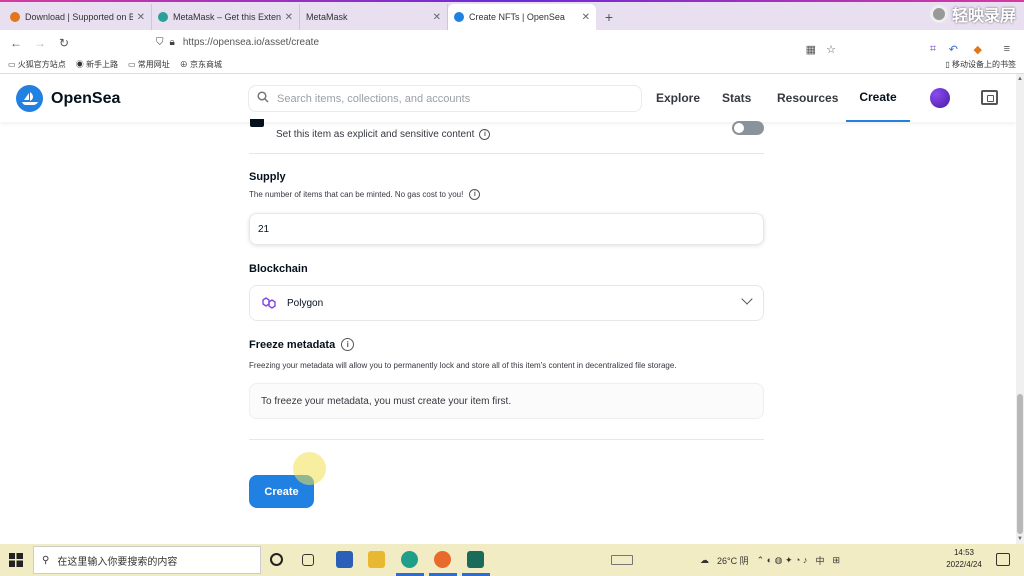  Describe the element at coordinates (964, 559) in the screenshot. I see `system-clock: 14:53 2022/4/24` at that location.